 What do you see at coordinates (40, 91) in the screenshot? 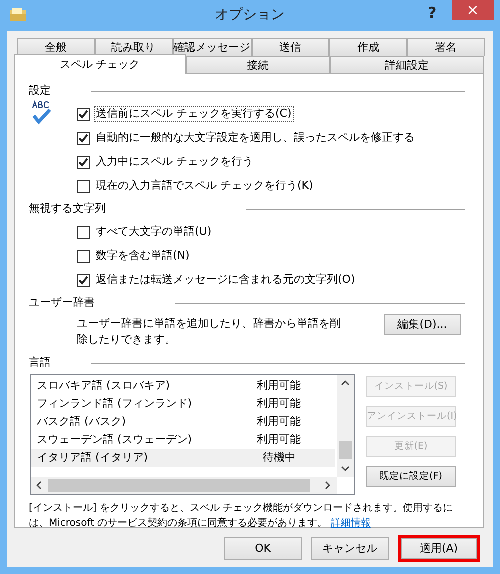
I see `section-heading: 設定` at bounding box center [40, 91].